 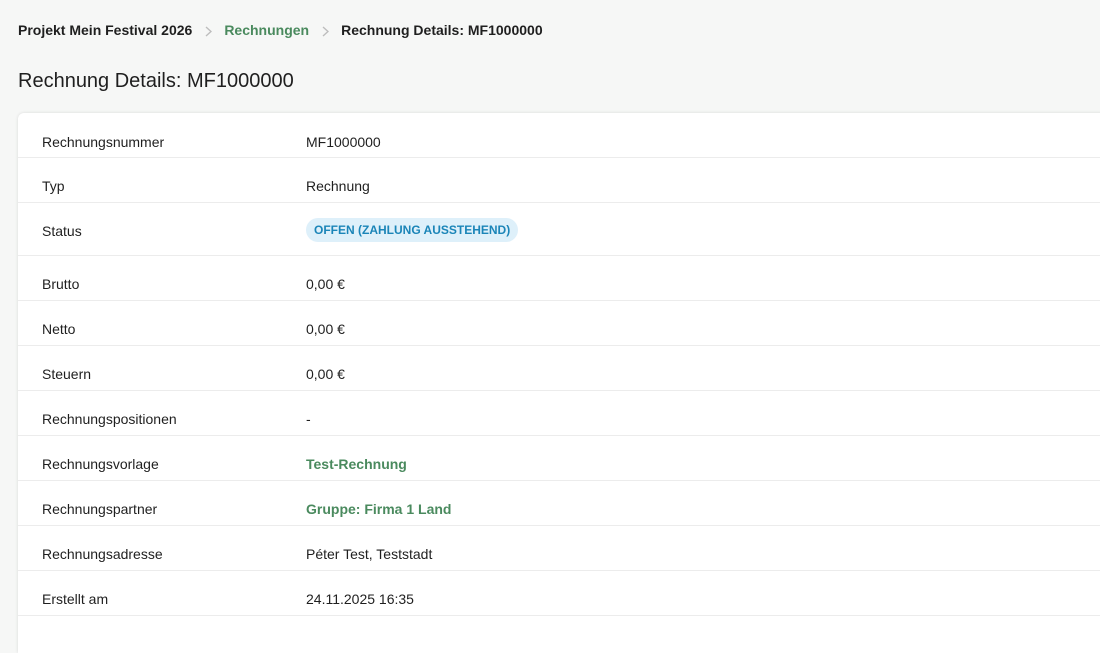 What do you see at coordinates (61, 284) in the screenshot?
I see `row-label: Brutto` at bounding box center [61, 284].